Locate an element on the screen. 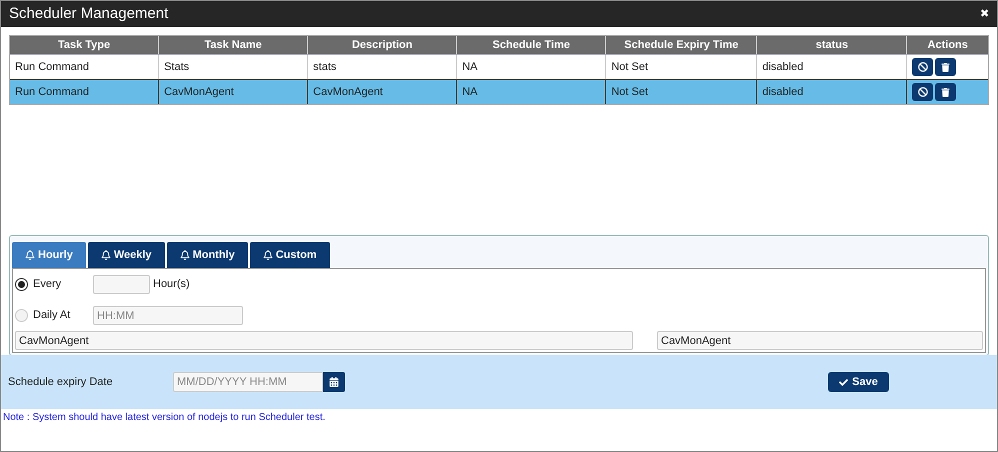  table-cell: NA is located at coordinates (531, 92).